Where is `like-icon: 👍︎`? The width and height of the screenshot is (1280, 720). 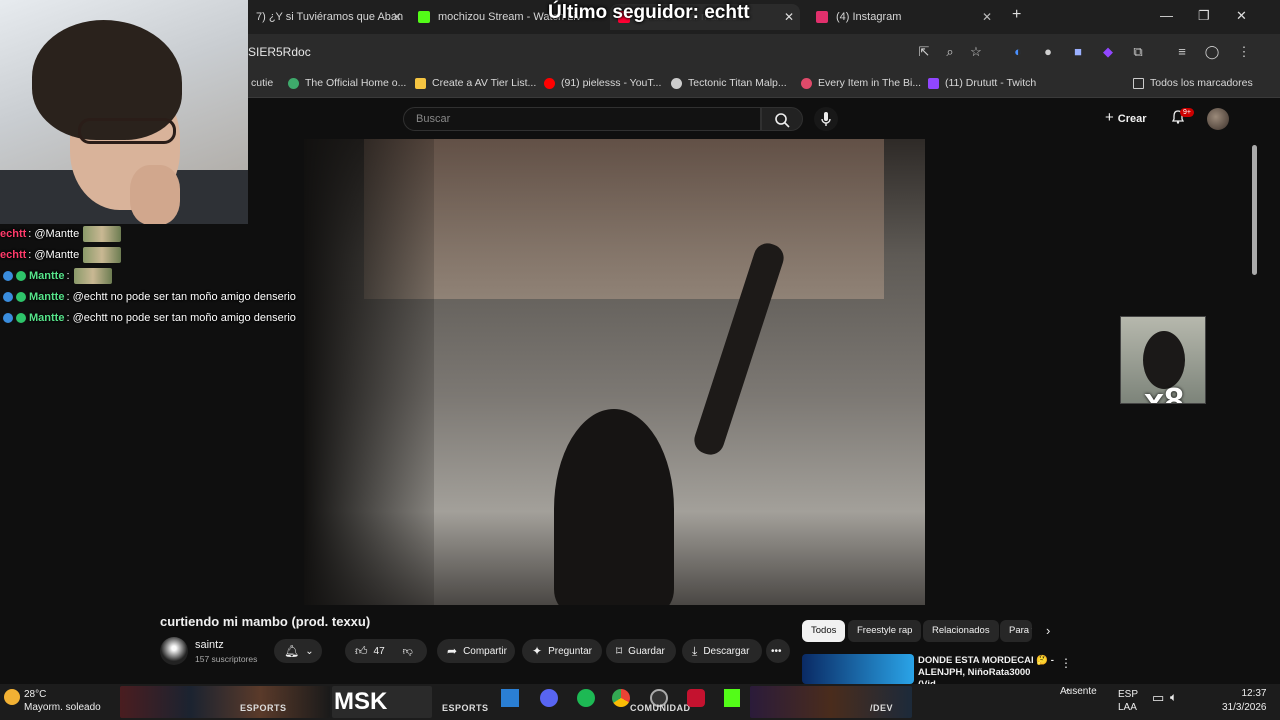
like-icon: 👍︎ is located at coordinates (361, 651).